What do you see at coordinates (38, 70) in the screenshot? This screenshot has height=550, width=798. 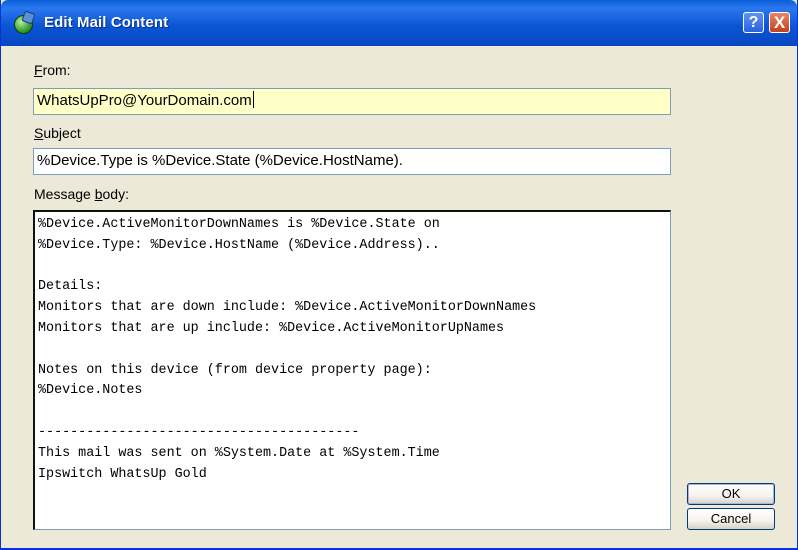 I see `from-label-accelerator: F` at bounding box center [38, 70].